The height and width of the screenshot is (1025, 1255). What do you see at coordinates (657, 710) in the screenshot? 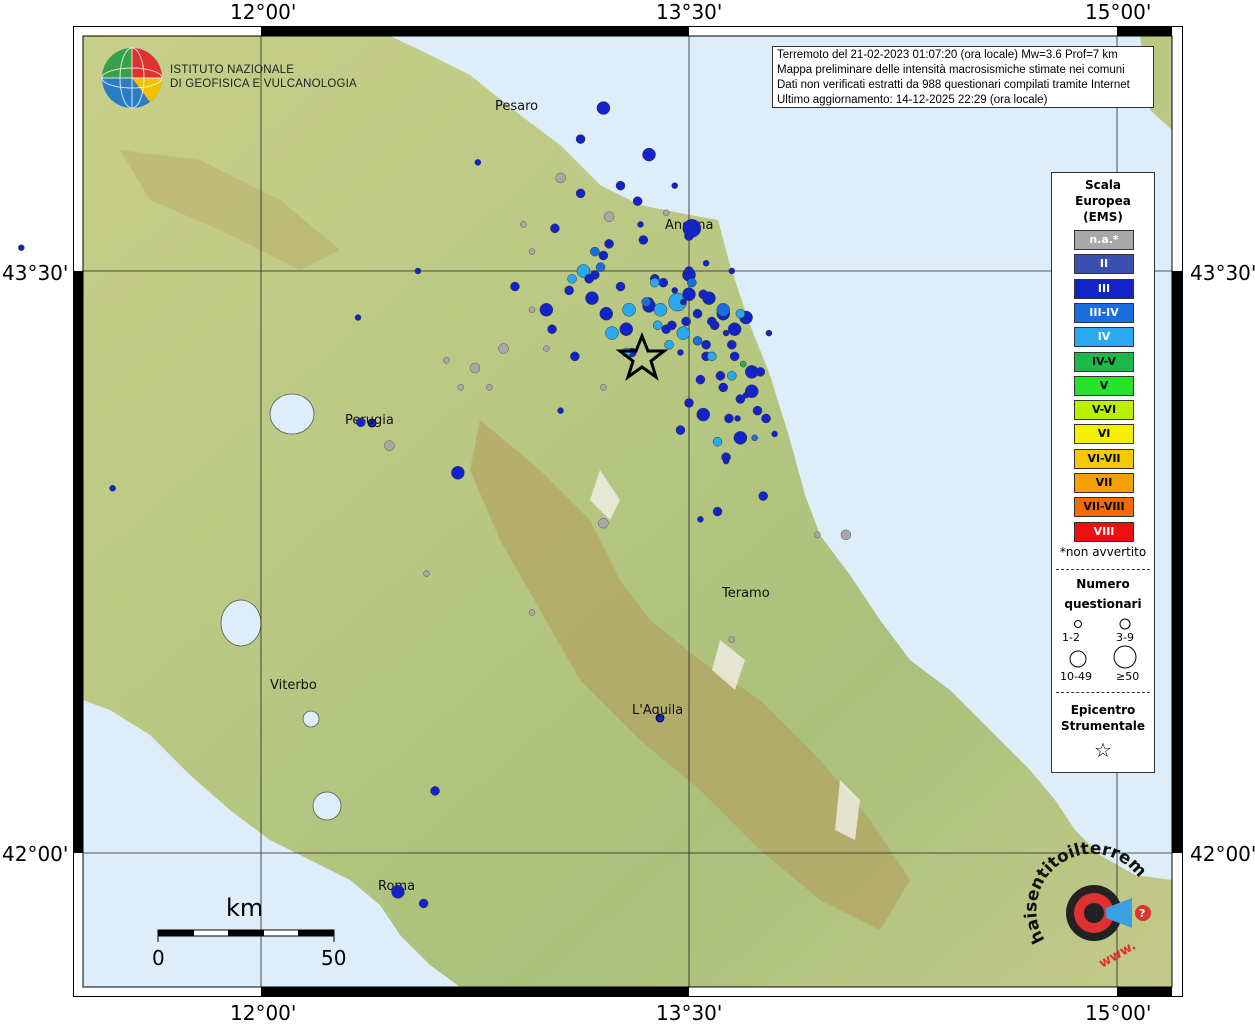
I see `city-label: L'Aquila` at bounding box center [657, 710].